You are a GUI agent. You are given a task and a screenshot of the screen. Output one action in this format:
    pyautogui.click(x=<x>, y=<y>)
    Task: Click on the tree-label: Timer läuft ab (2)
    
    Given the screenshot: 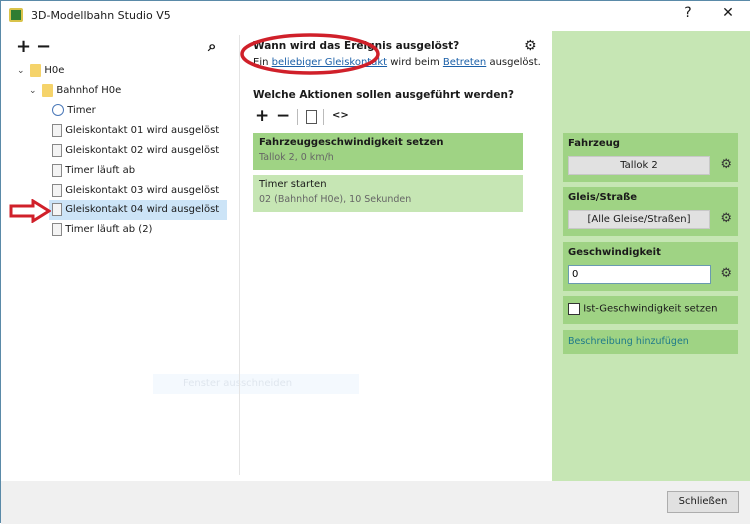 What is the action you would take?
    pyautogui.click(x=109, y=229)
    